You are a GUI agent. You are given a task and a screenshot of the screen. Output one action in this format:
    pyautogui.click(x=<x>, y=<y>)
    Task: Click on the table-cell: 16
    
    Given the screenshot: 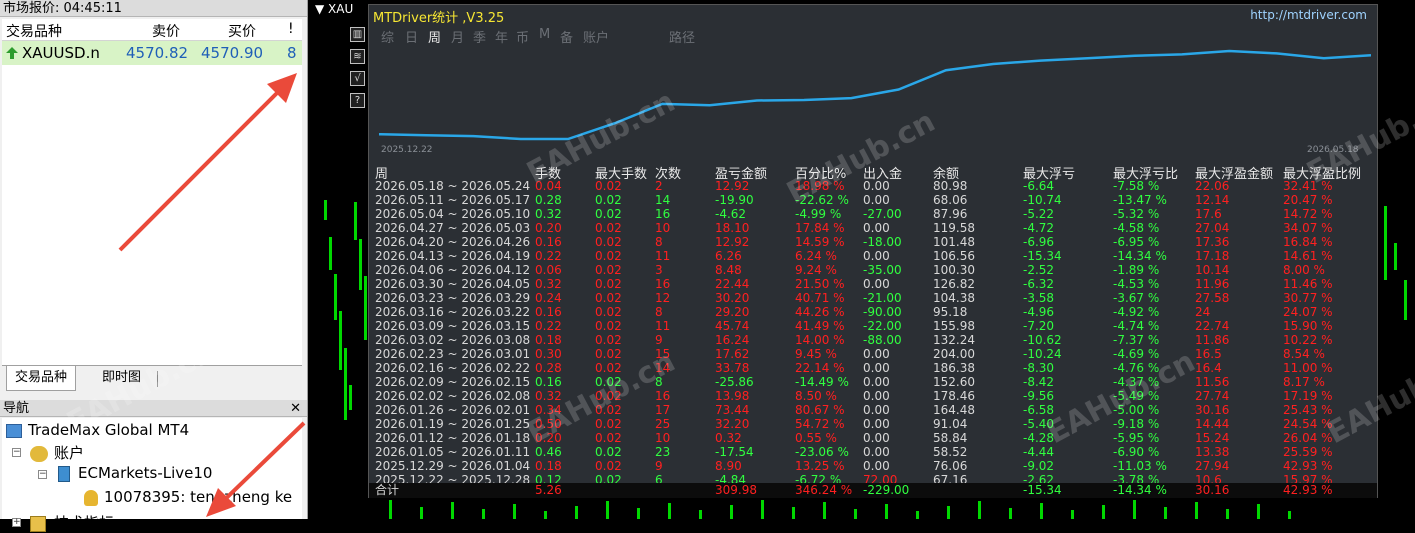 What is the action you would take?
    pyautogui.click(x=663, y=214)
    